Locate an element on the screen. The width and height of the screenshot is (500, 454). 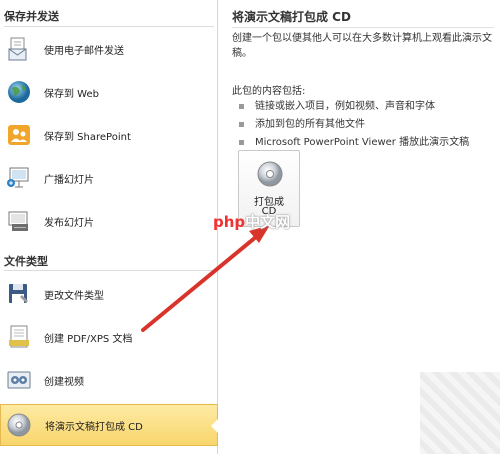
panel-description: 创建一个包以便其他人可以在大多数计算机上观看此演示文稿。 is located at coordinates (362, 46).